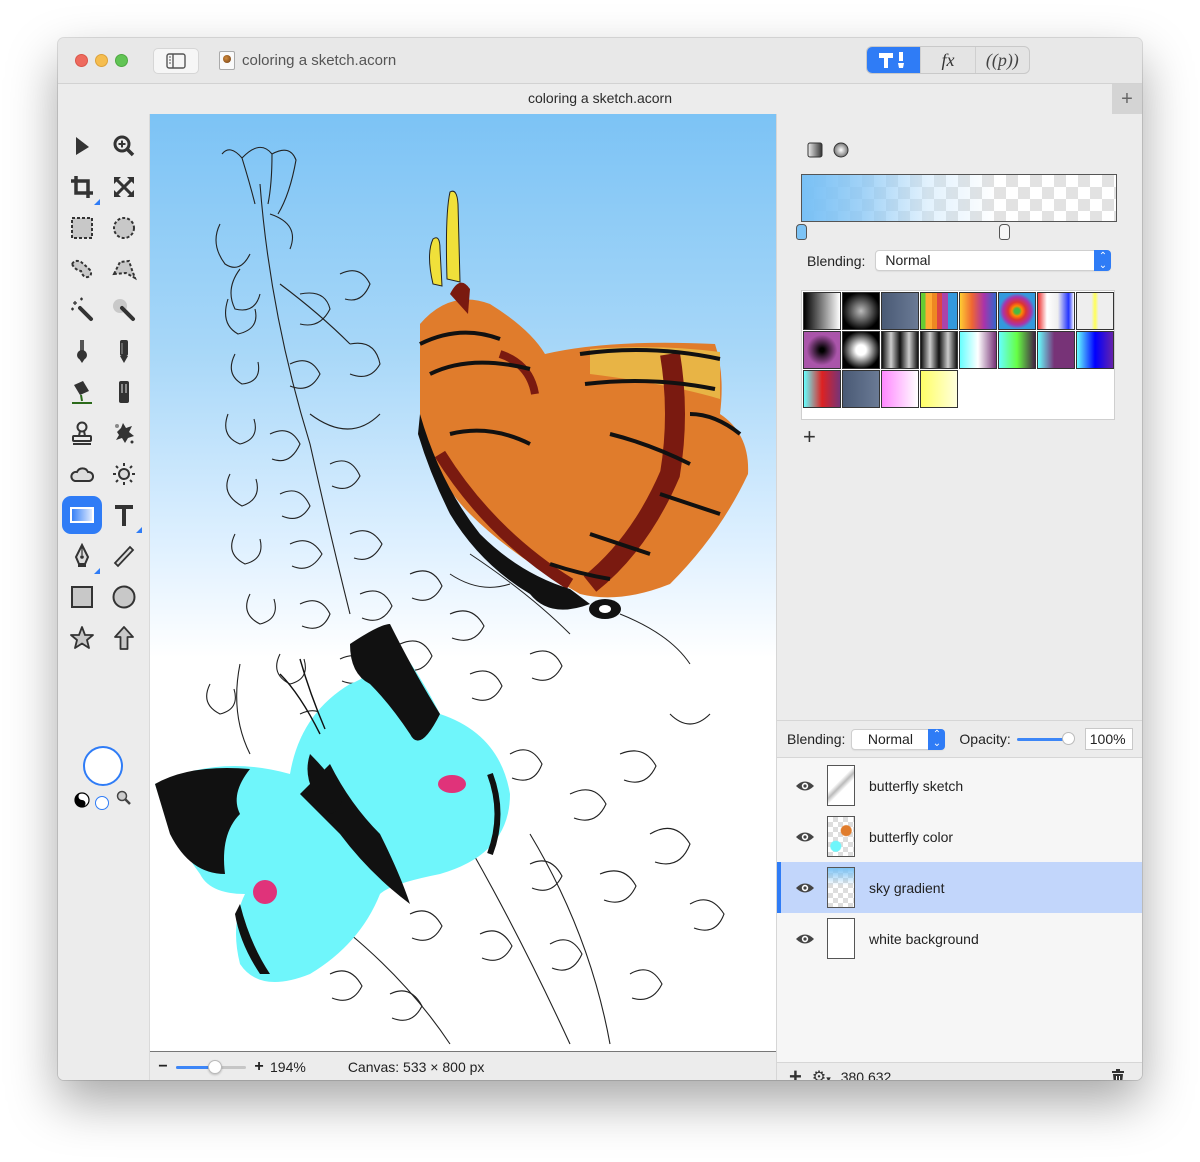 This screenshot has width=1200, height=1162. What do you see at coordinates (82, 351) in the screenshot?
I see `tool-brush` at bounding box center [82, 351].